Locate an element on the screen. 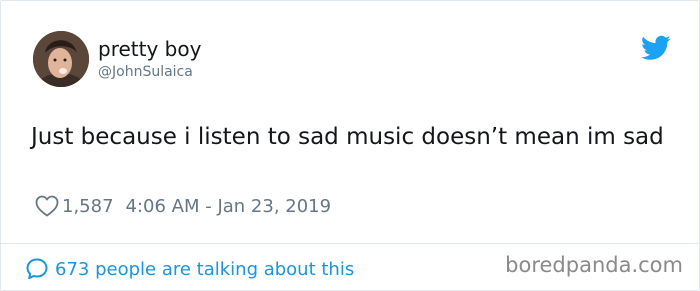 Image resolution: width=700 pixels, height=291 pixels. like-count: 1,587 is located at coordinates (88, 206).